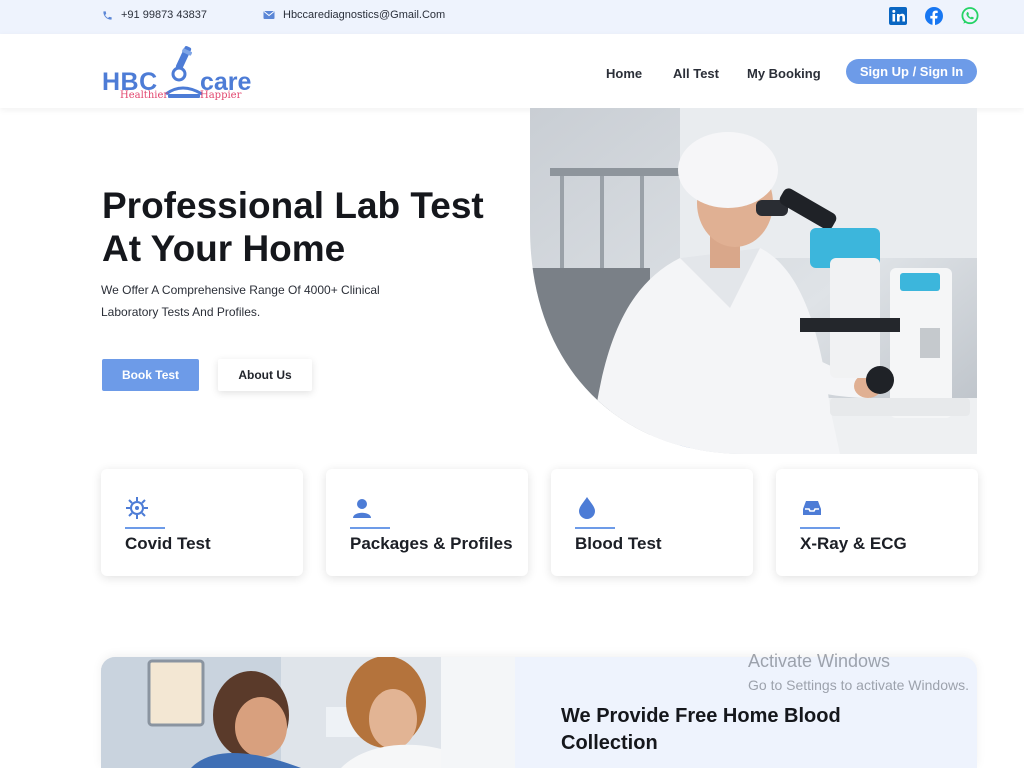  Describe the element at coordinates (269, 15) in the screenshot. I see `mail-icon` at that location.